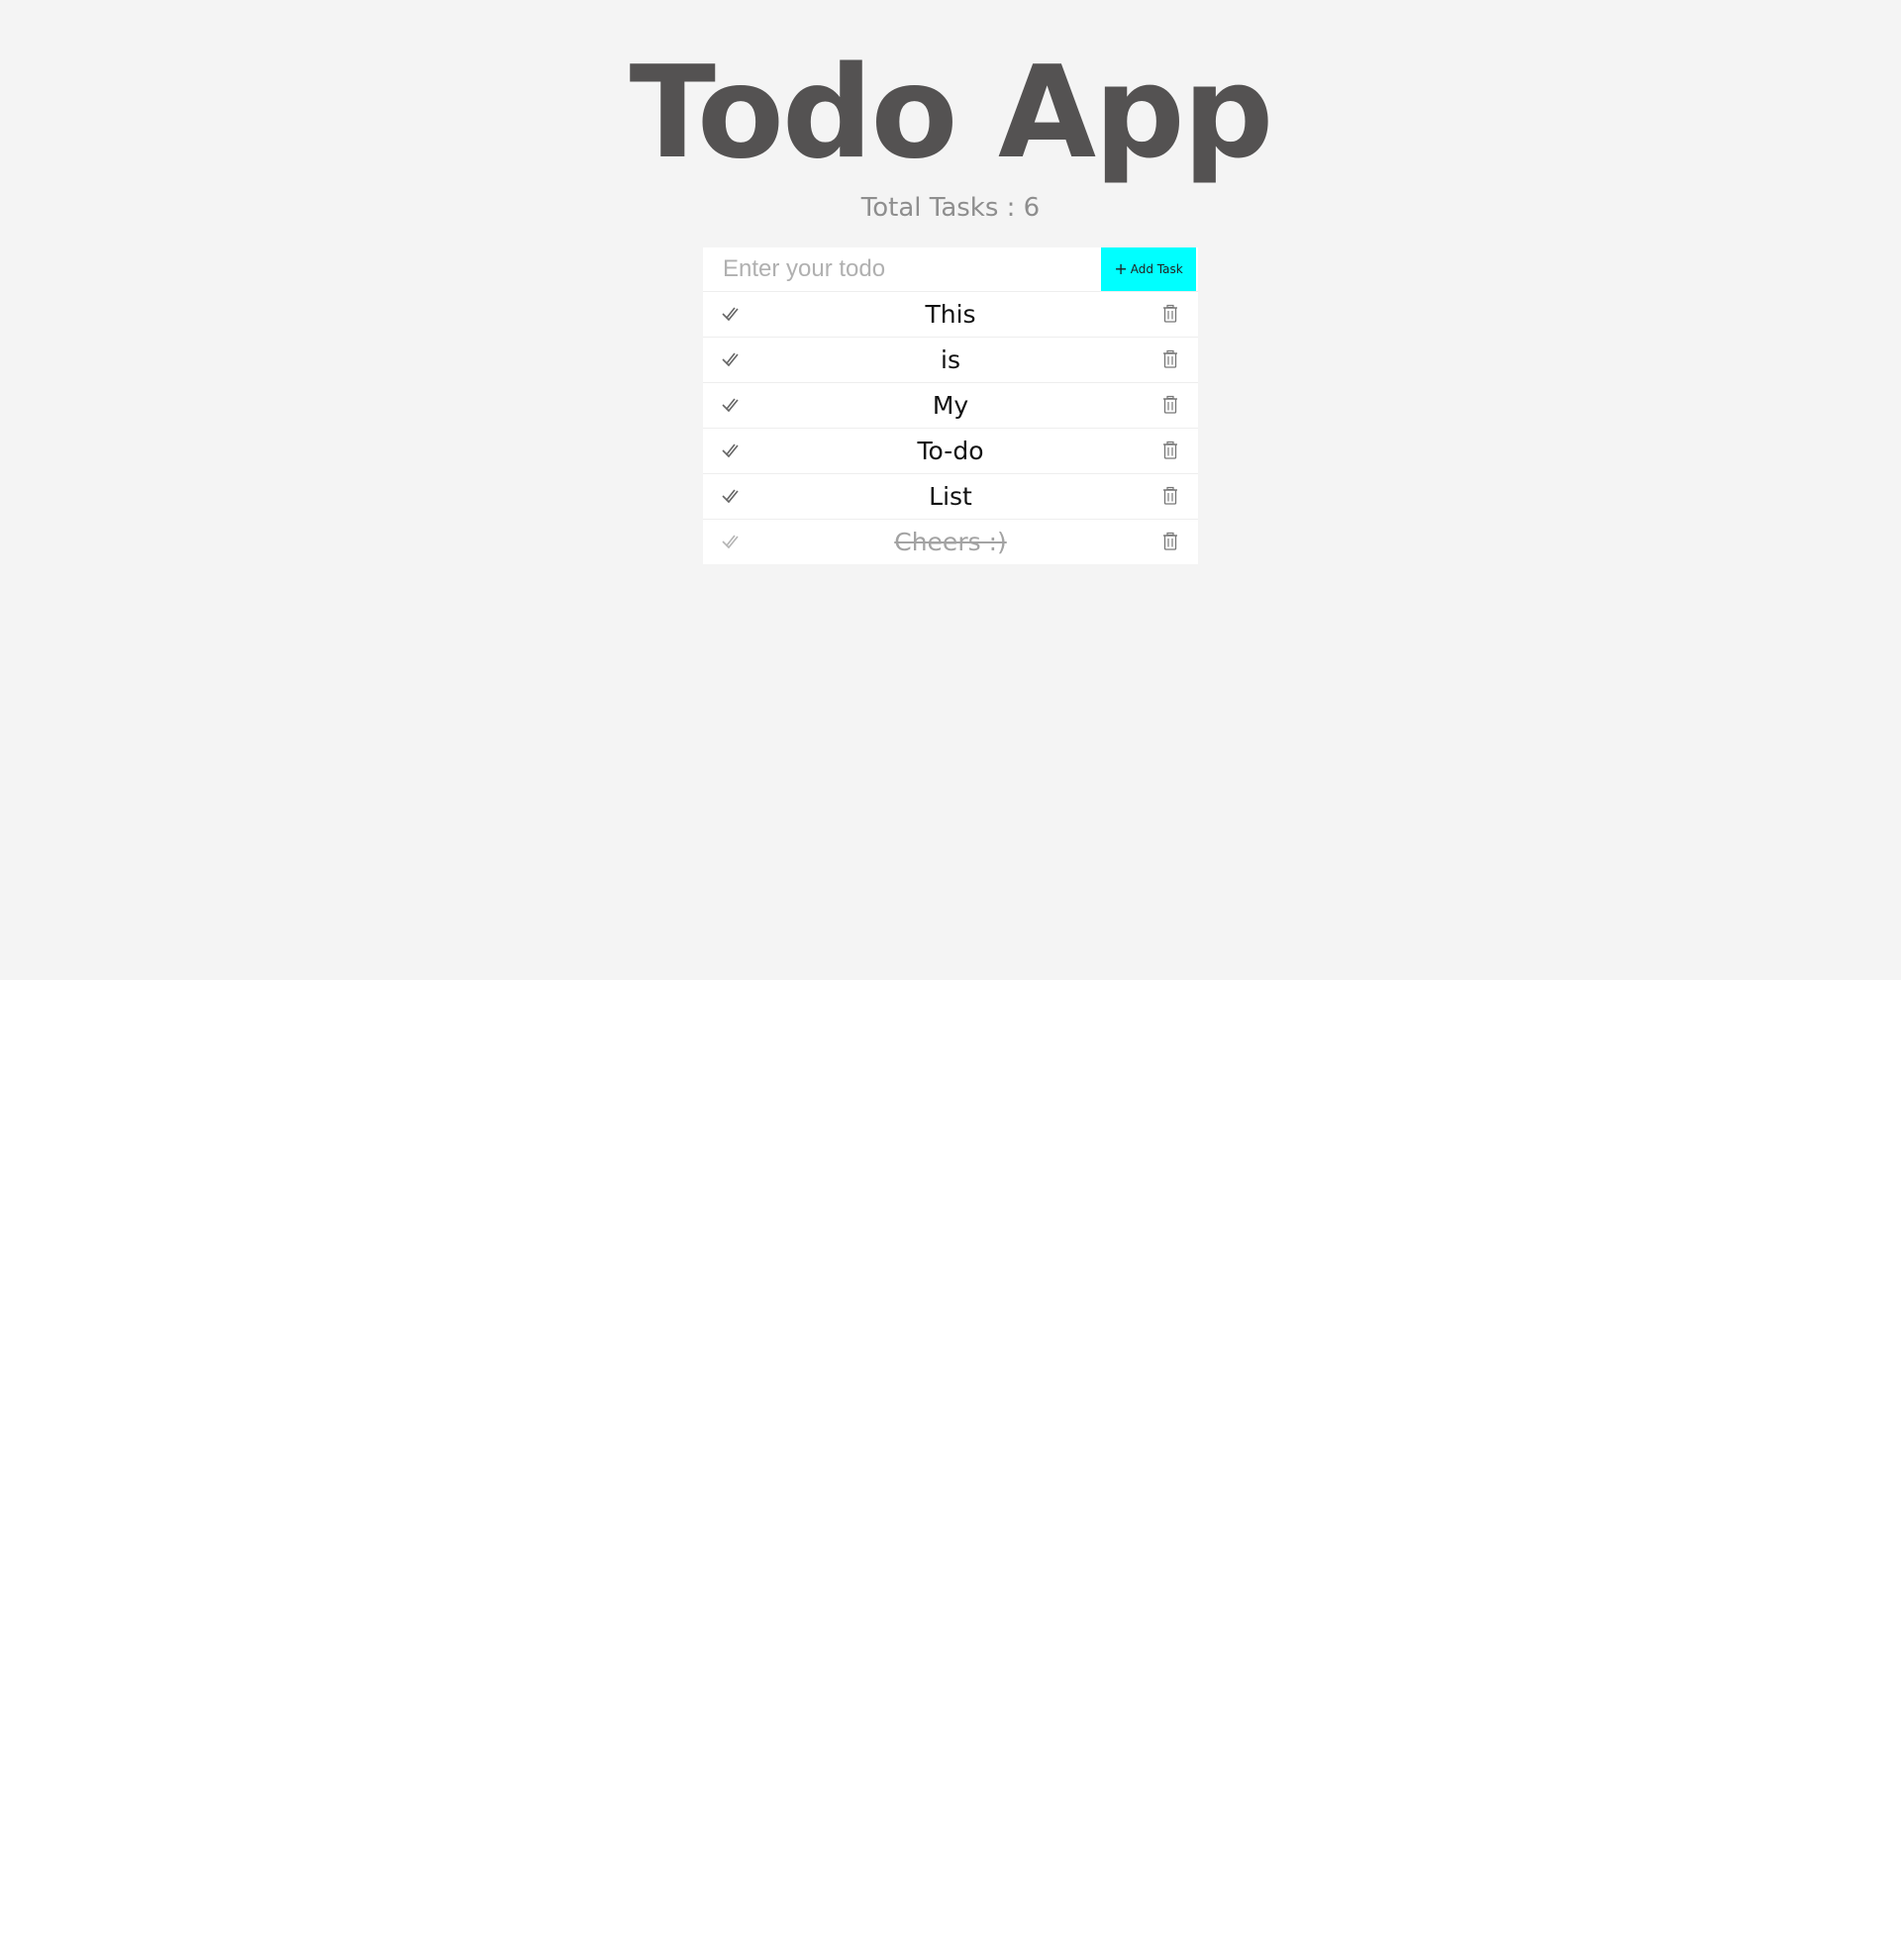 This screenshot has height=1960, width=1901. I want to click on todo-text: To-do, so click(950, 451).